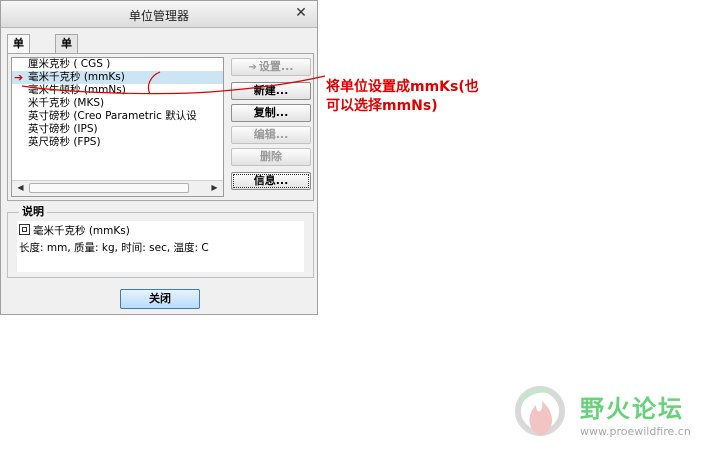  I want to click on watermark-url: www.proewildfire.cn, so click(635, 431).